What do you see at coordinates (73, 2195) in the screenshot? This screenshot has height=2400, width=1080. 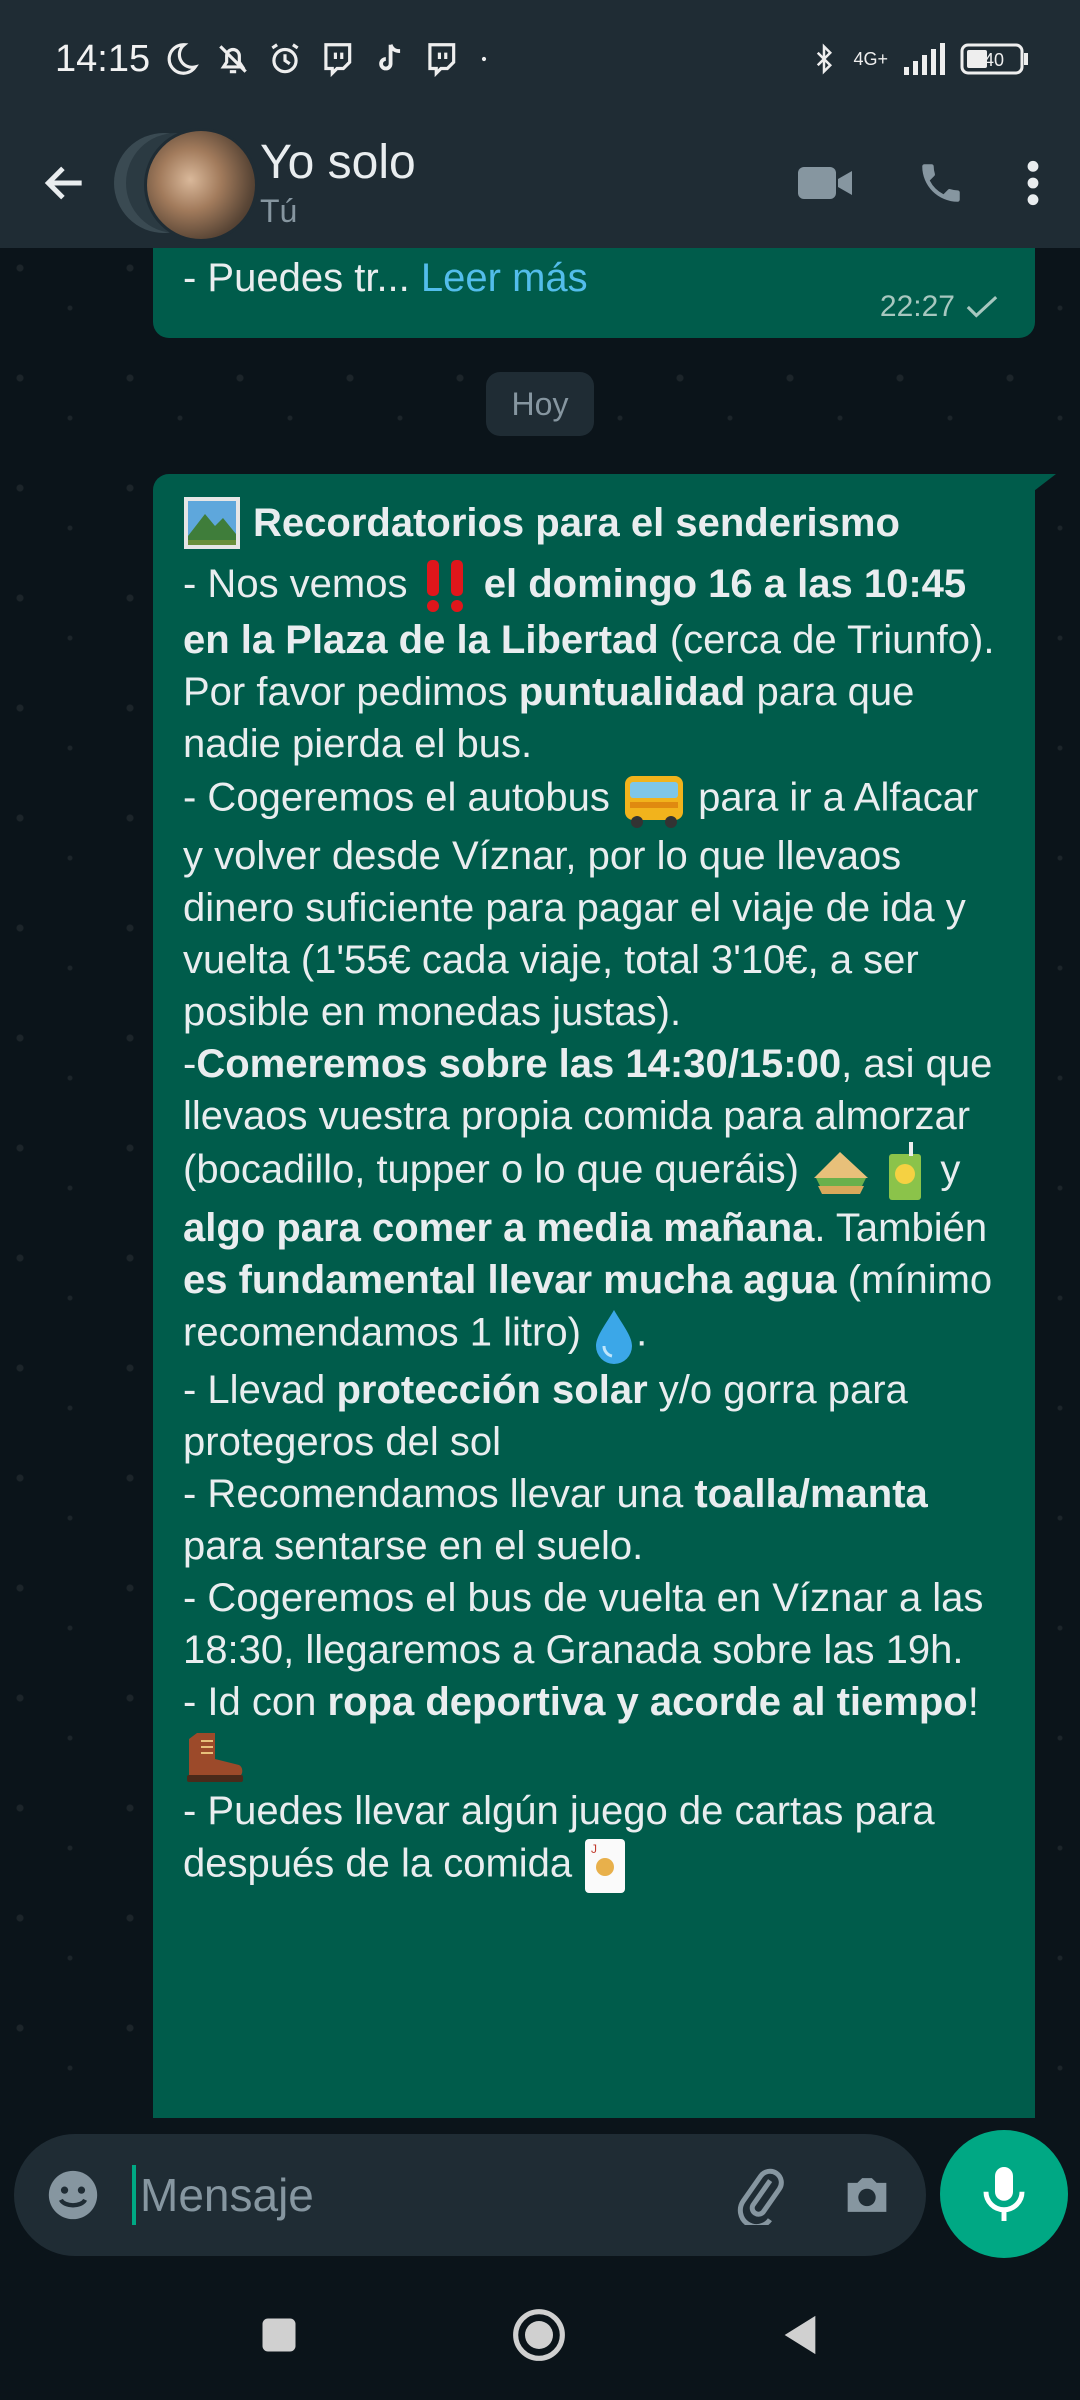 I see `emoji-icon` at bounding box center [73, 2195].